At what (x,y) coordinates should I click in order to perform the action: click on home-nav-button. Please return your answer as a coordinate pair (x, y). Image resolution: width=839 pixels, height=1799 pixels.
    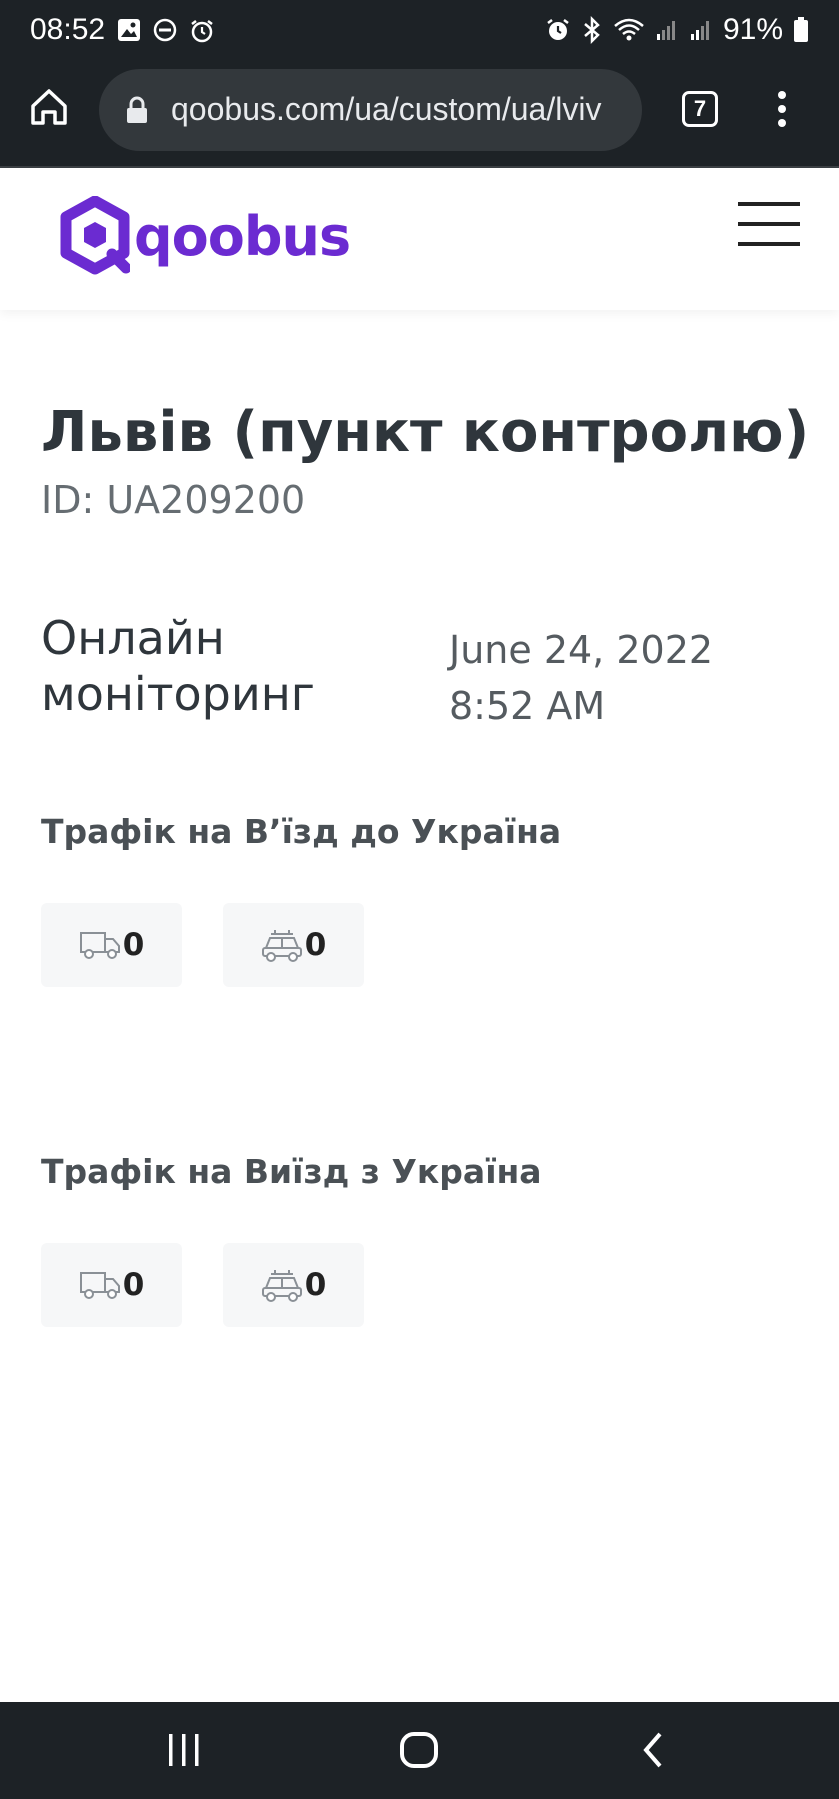
    Looking at the image, I should click on (419, 1752).